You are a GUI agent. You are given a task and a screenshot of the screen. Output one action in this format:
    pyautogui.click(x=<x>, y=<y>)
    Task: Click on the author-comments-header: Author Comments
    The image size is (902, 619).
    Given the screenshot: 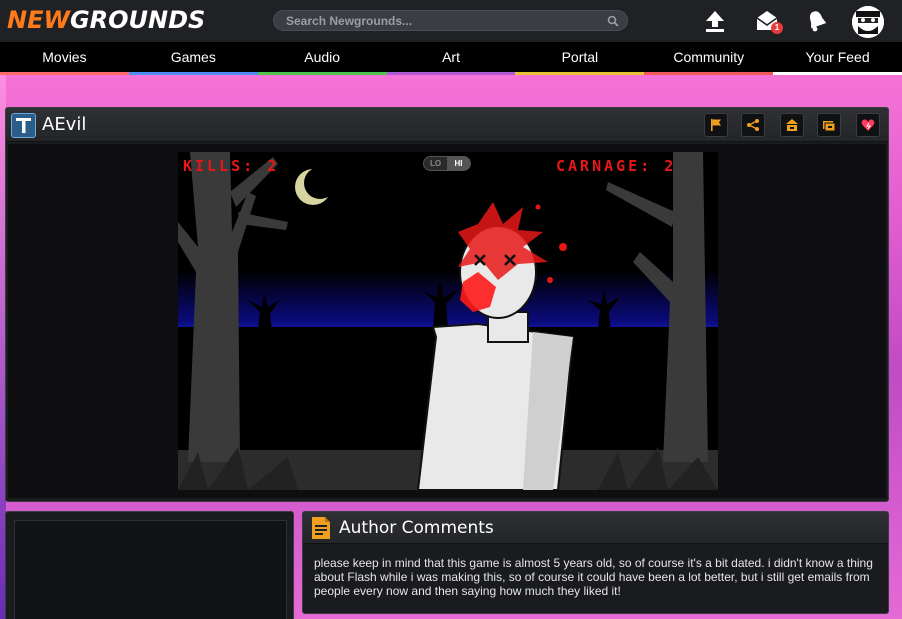 What is the action you would take?
    pyautogui.click(x=595, y=528)
    